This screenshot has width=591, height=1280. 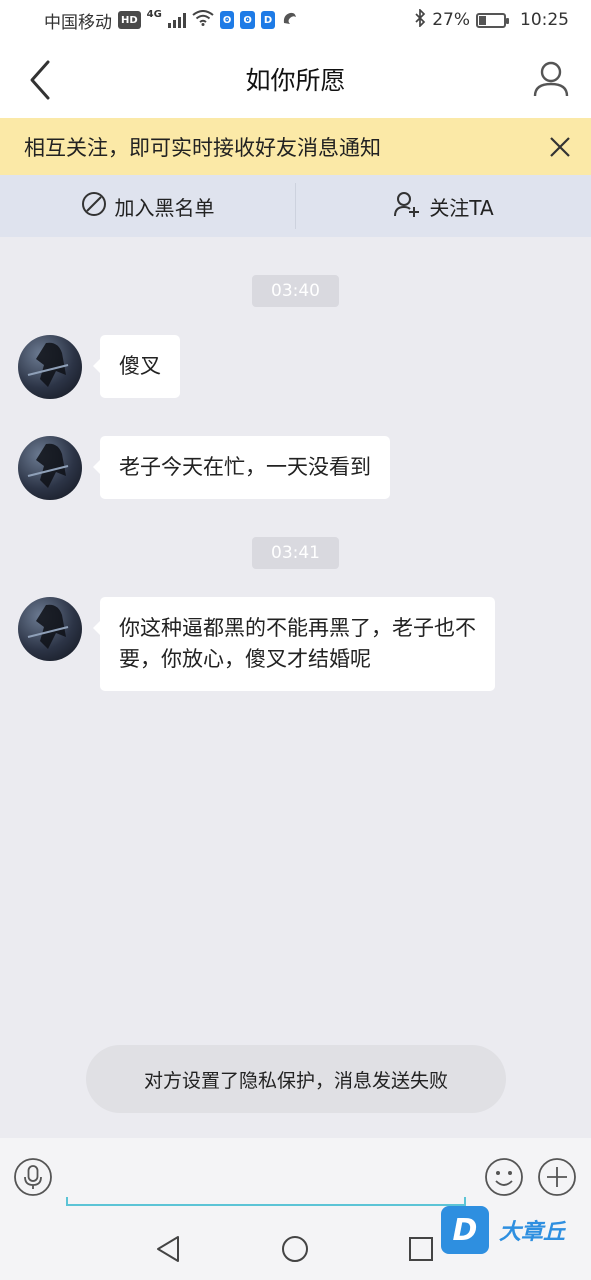 What do you see at coordinates (202, 147) in the screenshot?
I see `notice-text: 相互关注，即可实时接收好友消息通知` at bounding box center [202, 147].